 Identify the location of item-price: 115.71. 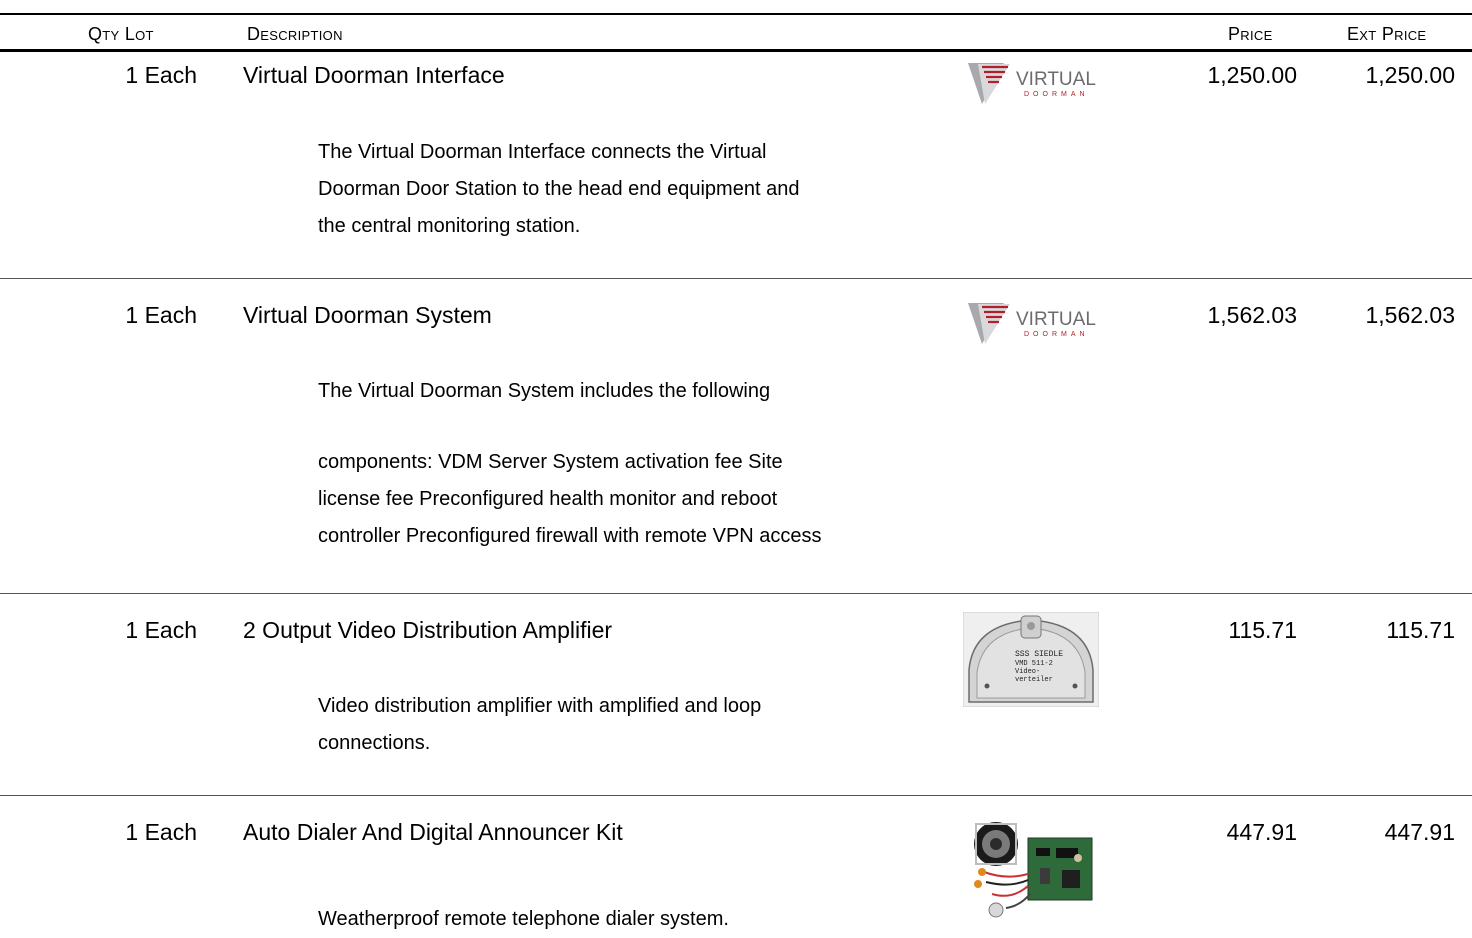
(1262, 630).